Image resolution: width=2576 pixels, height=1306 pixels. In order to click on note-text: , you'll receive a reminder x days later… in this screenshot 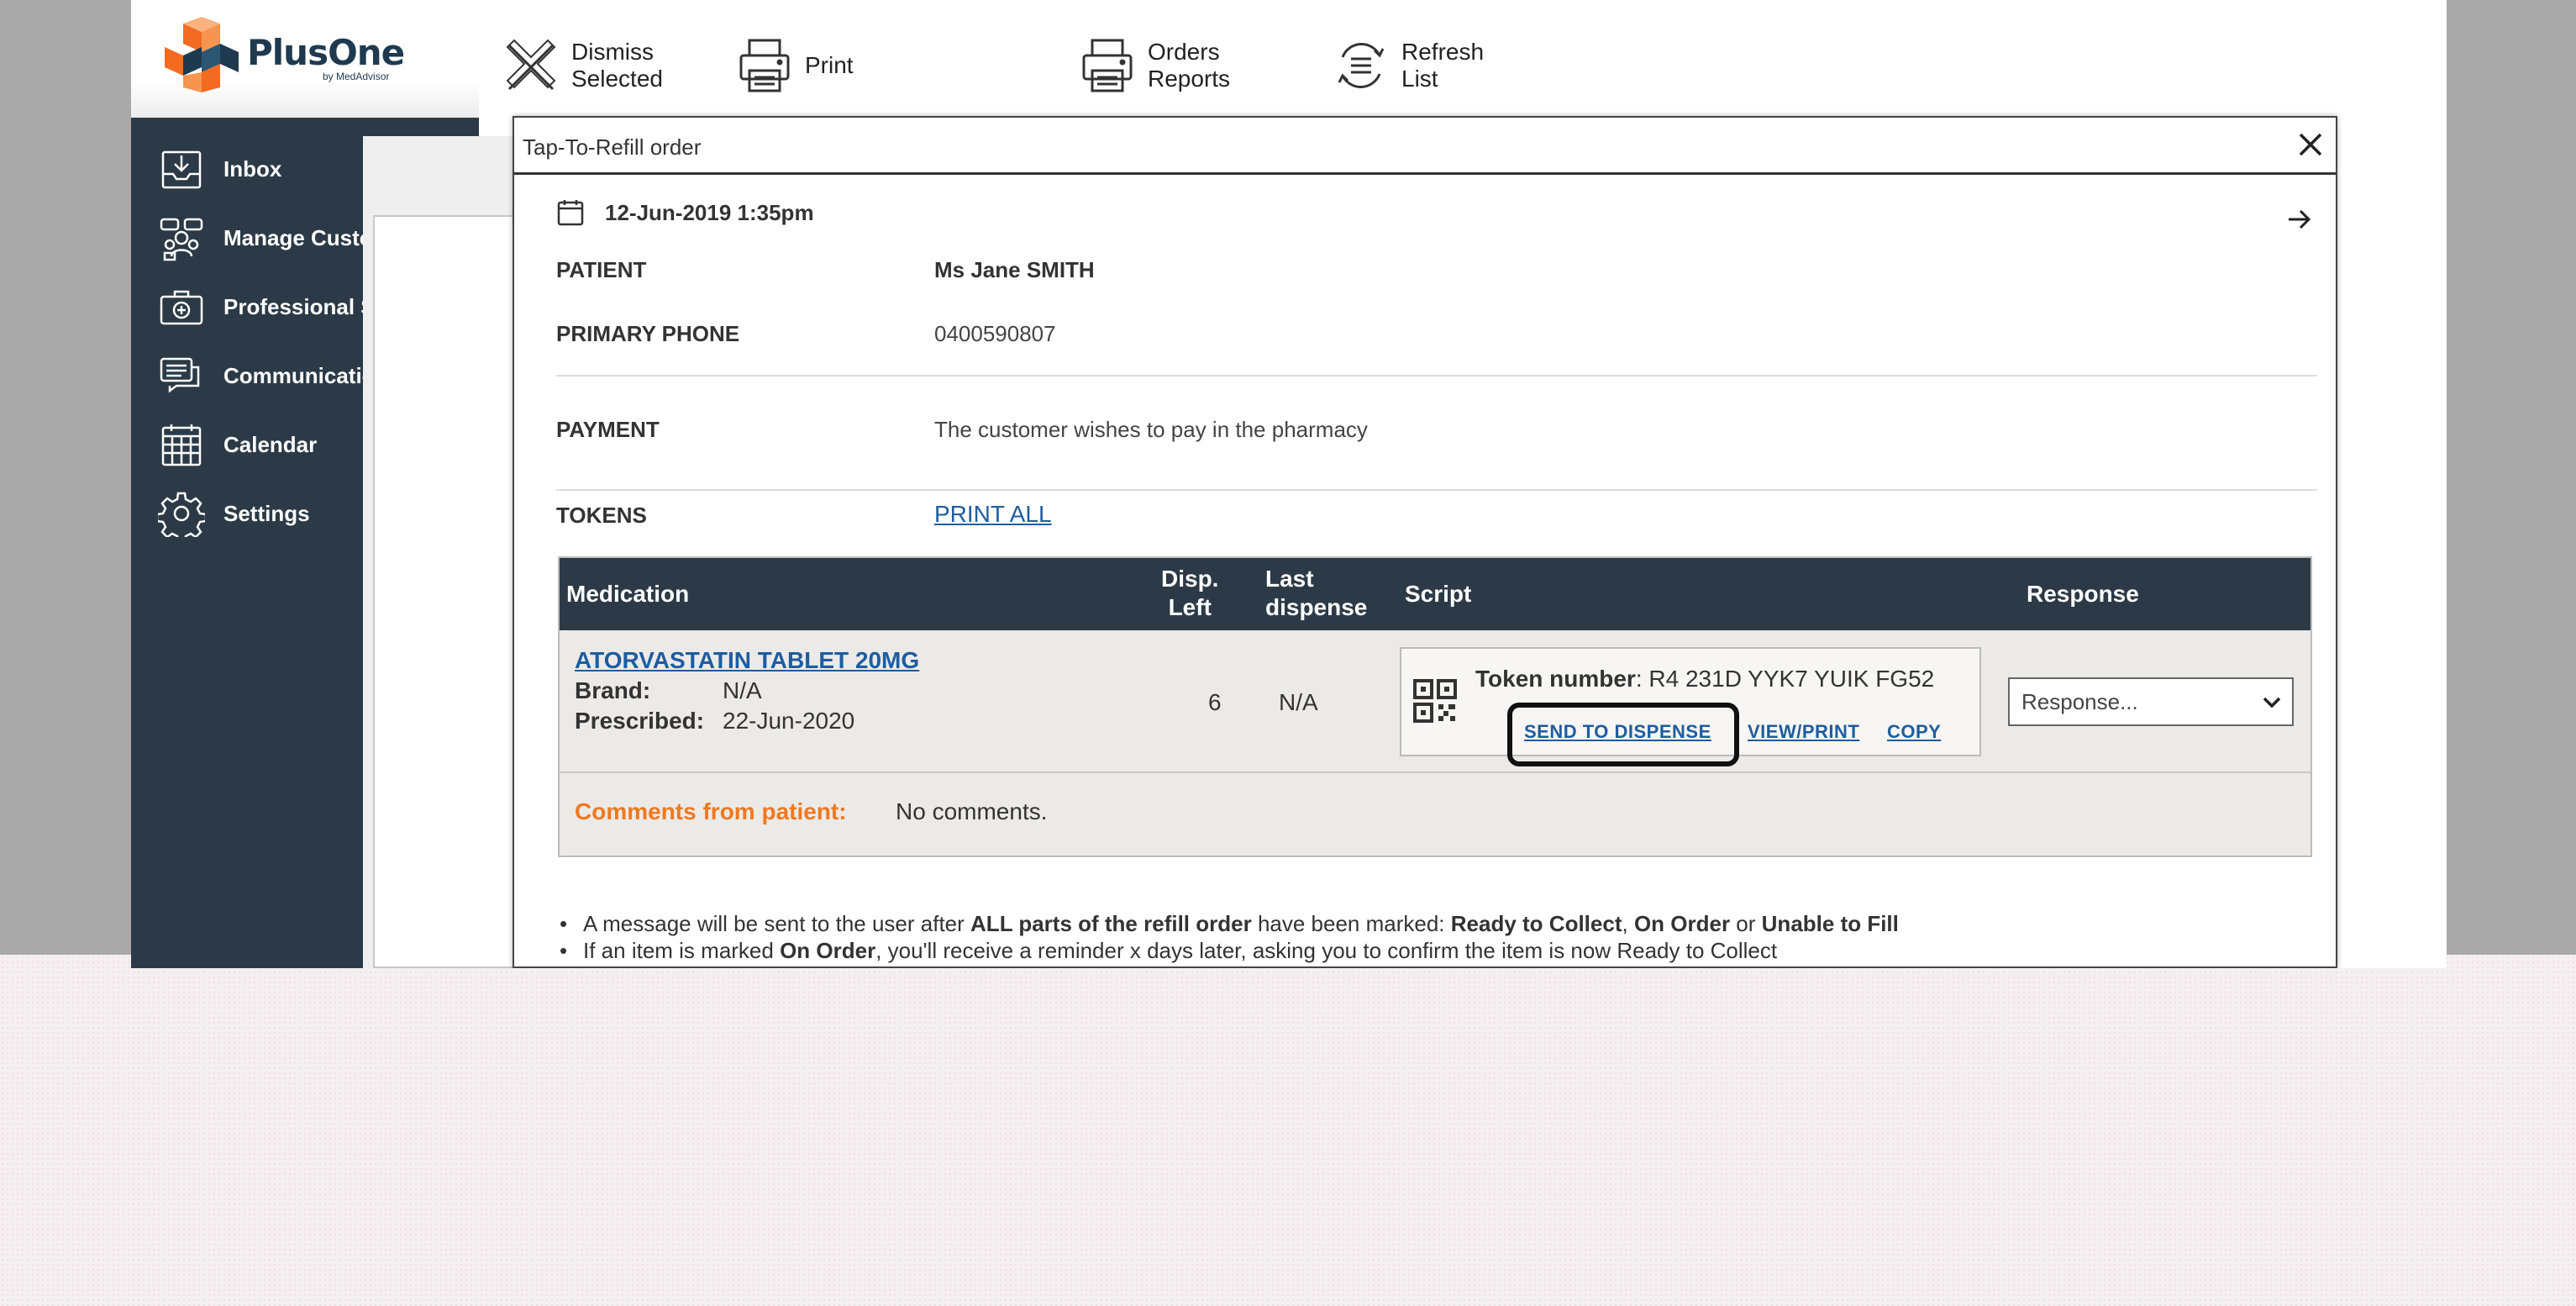, I will do `click(1326, 950)`.